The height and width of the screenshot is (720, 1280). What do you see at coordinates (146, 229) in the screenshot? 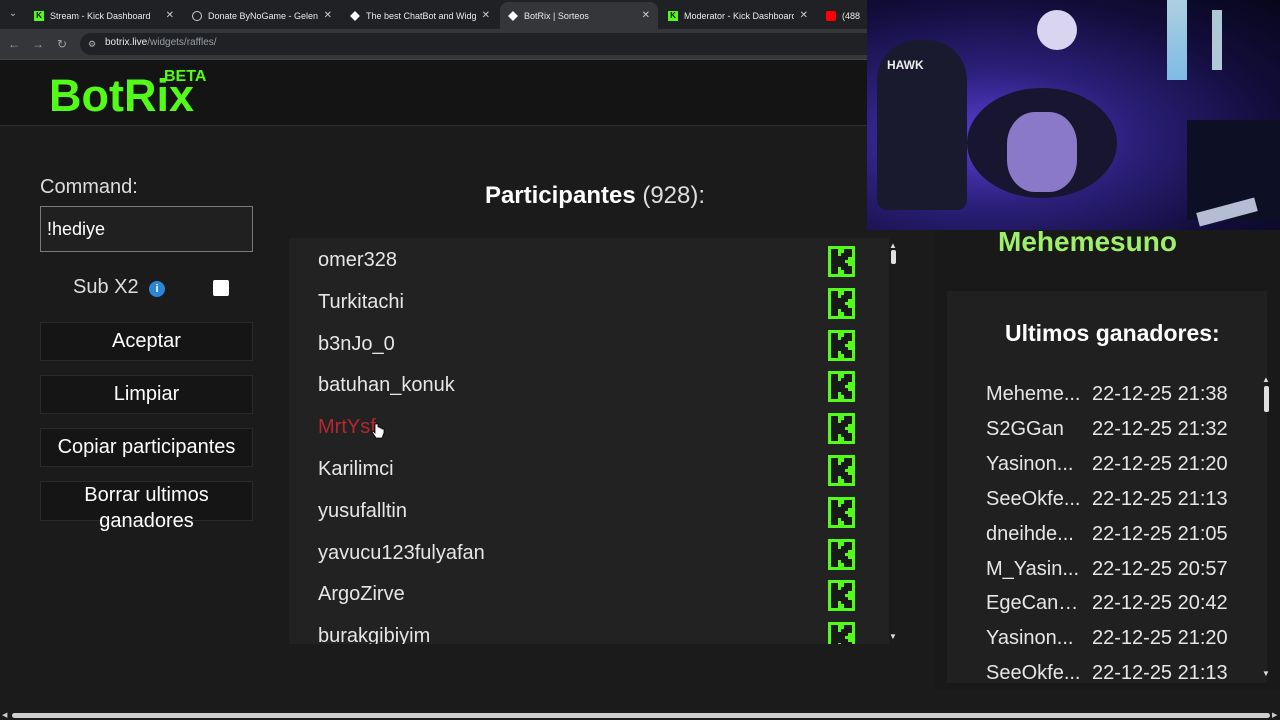
I see `command-input` at bounding box center [146, 229].